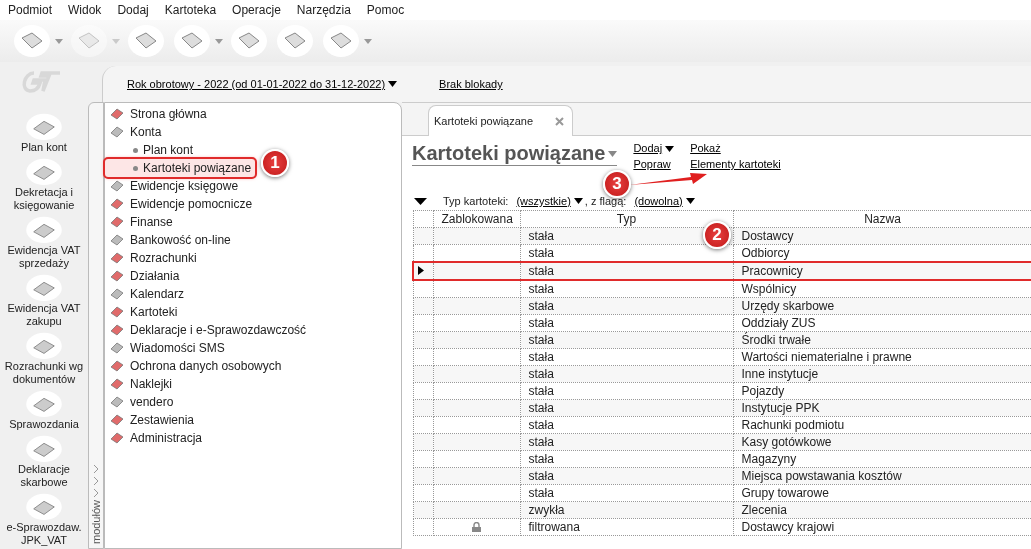 The width and height of the screenshot is (1031, 549). Describe the element at coordinates (30, 10) in the screenshot. I see `menu-item: Podmiot` at that location.